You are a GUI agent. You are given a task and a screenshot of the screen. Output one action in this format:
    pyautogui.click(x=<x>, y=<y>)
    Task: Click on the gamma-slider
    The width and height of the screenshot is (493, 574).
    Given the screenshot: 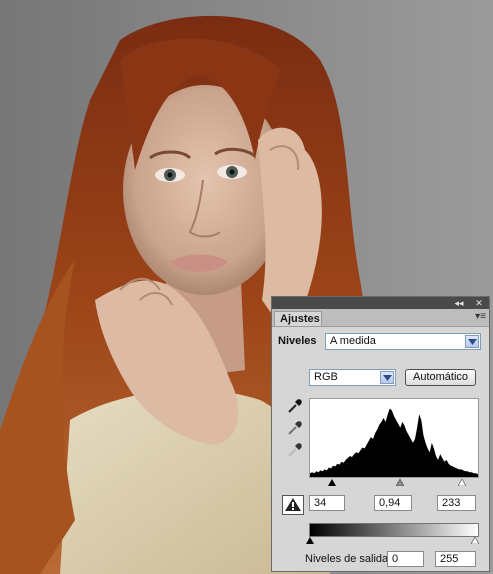 What is the action you would take?
    pyautogui.click(x=400, y=482)
    